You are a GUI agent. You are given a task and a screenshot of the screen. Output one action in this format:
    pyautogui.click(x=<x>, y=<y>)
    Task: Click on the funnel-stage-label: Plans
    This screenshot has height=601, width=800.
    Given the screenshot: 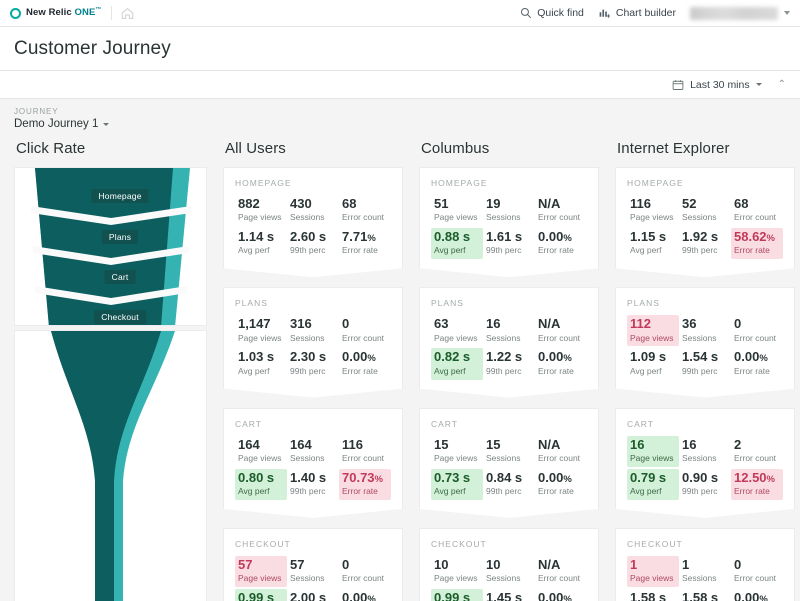 What is the action you would take?
    pyautogui.click(x=120, y=237)
    